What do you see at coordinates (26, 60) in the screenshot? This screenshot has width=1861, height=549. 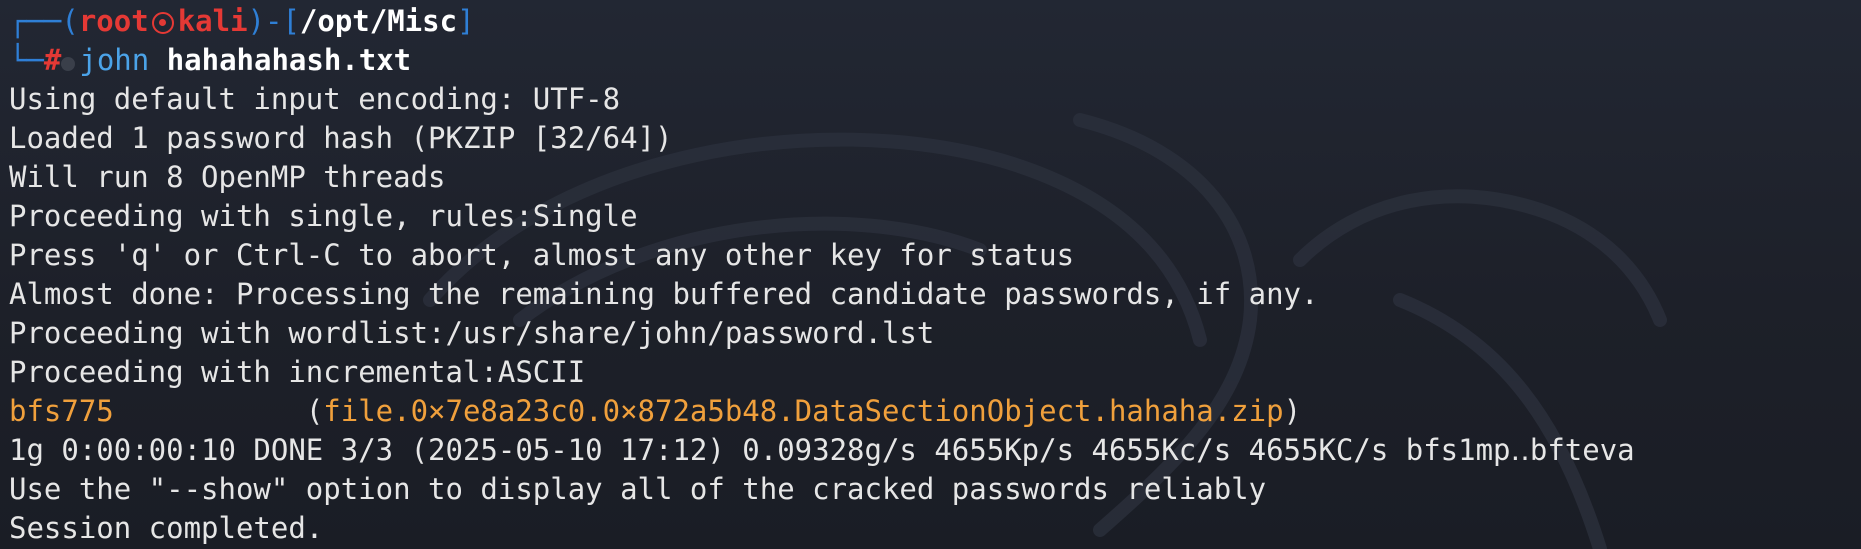 I see `prompt-frame-corner-bottom: └─` at bounding box center [26, 60].